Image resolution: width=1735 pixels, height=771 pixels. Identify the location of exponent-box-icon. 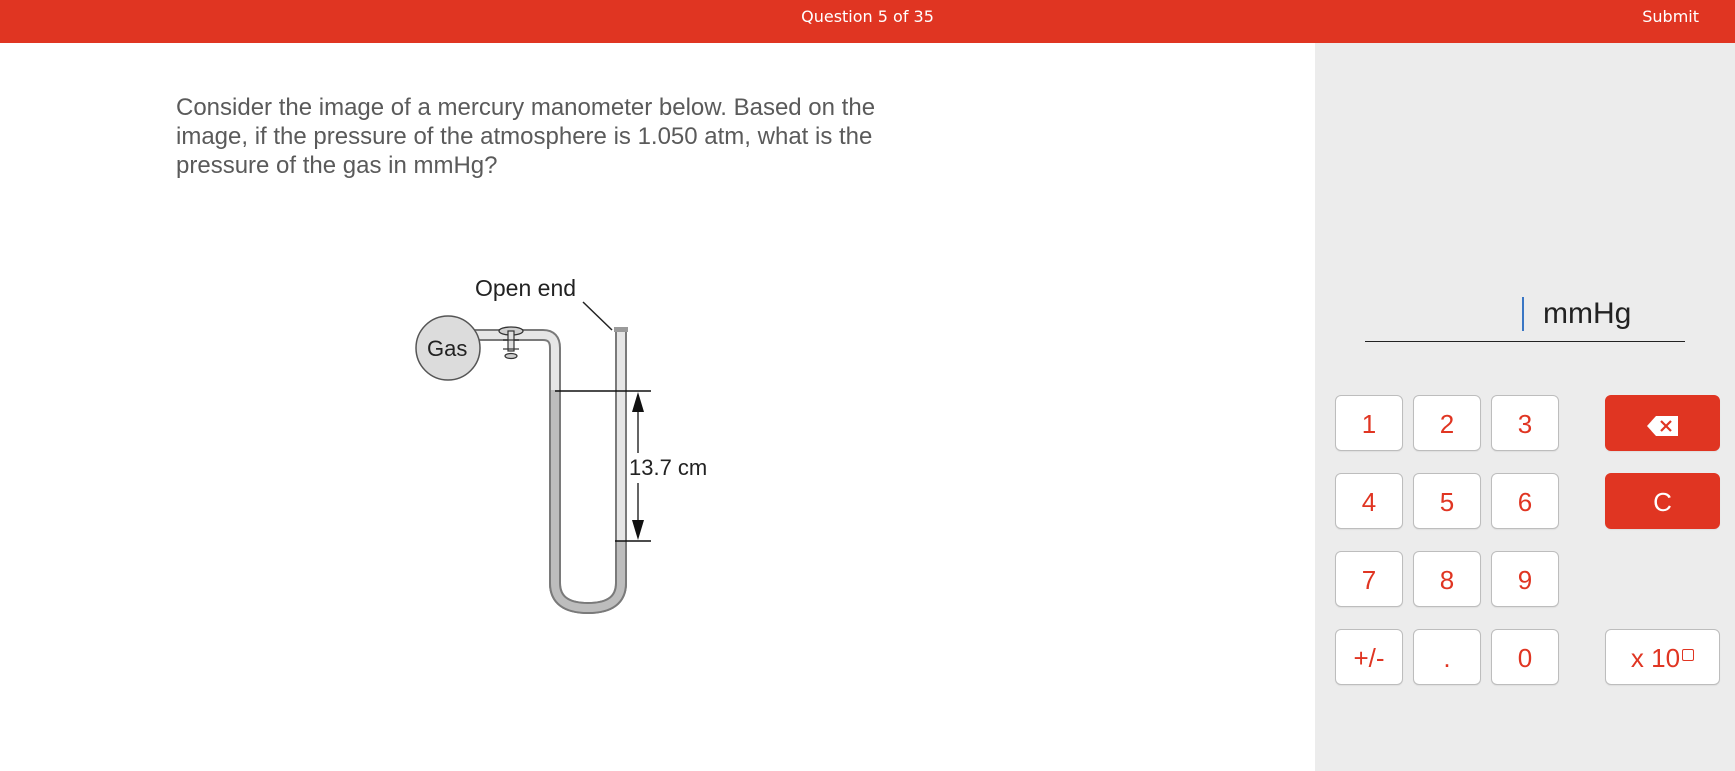
(1688, 655).